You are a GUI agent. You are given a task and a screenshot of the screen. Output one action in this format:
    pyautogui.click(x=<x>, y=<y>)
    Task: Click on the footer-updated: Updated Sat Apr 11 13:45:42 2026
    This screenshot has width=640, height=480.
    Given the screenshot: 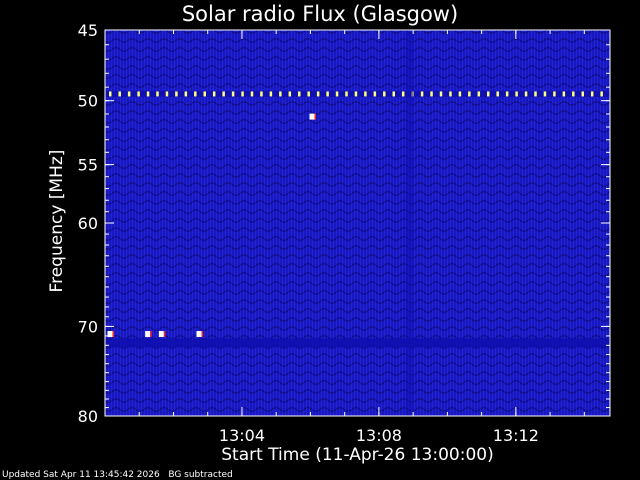 What is the action you would take?
    pyautogui.click(x=81, y=475)
    